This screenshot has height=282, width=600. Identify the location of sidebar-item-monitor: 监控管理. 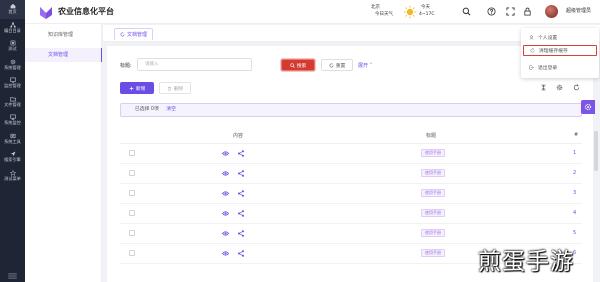
(12, 83).